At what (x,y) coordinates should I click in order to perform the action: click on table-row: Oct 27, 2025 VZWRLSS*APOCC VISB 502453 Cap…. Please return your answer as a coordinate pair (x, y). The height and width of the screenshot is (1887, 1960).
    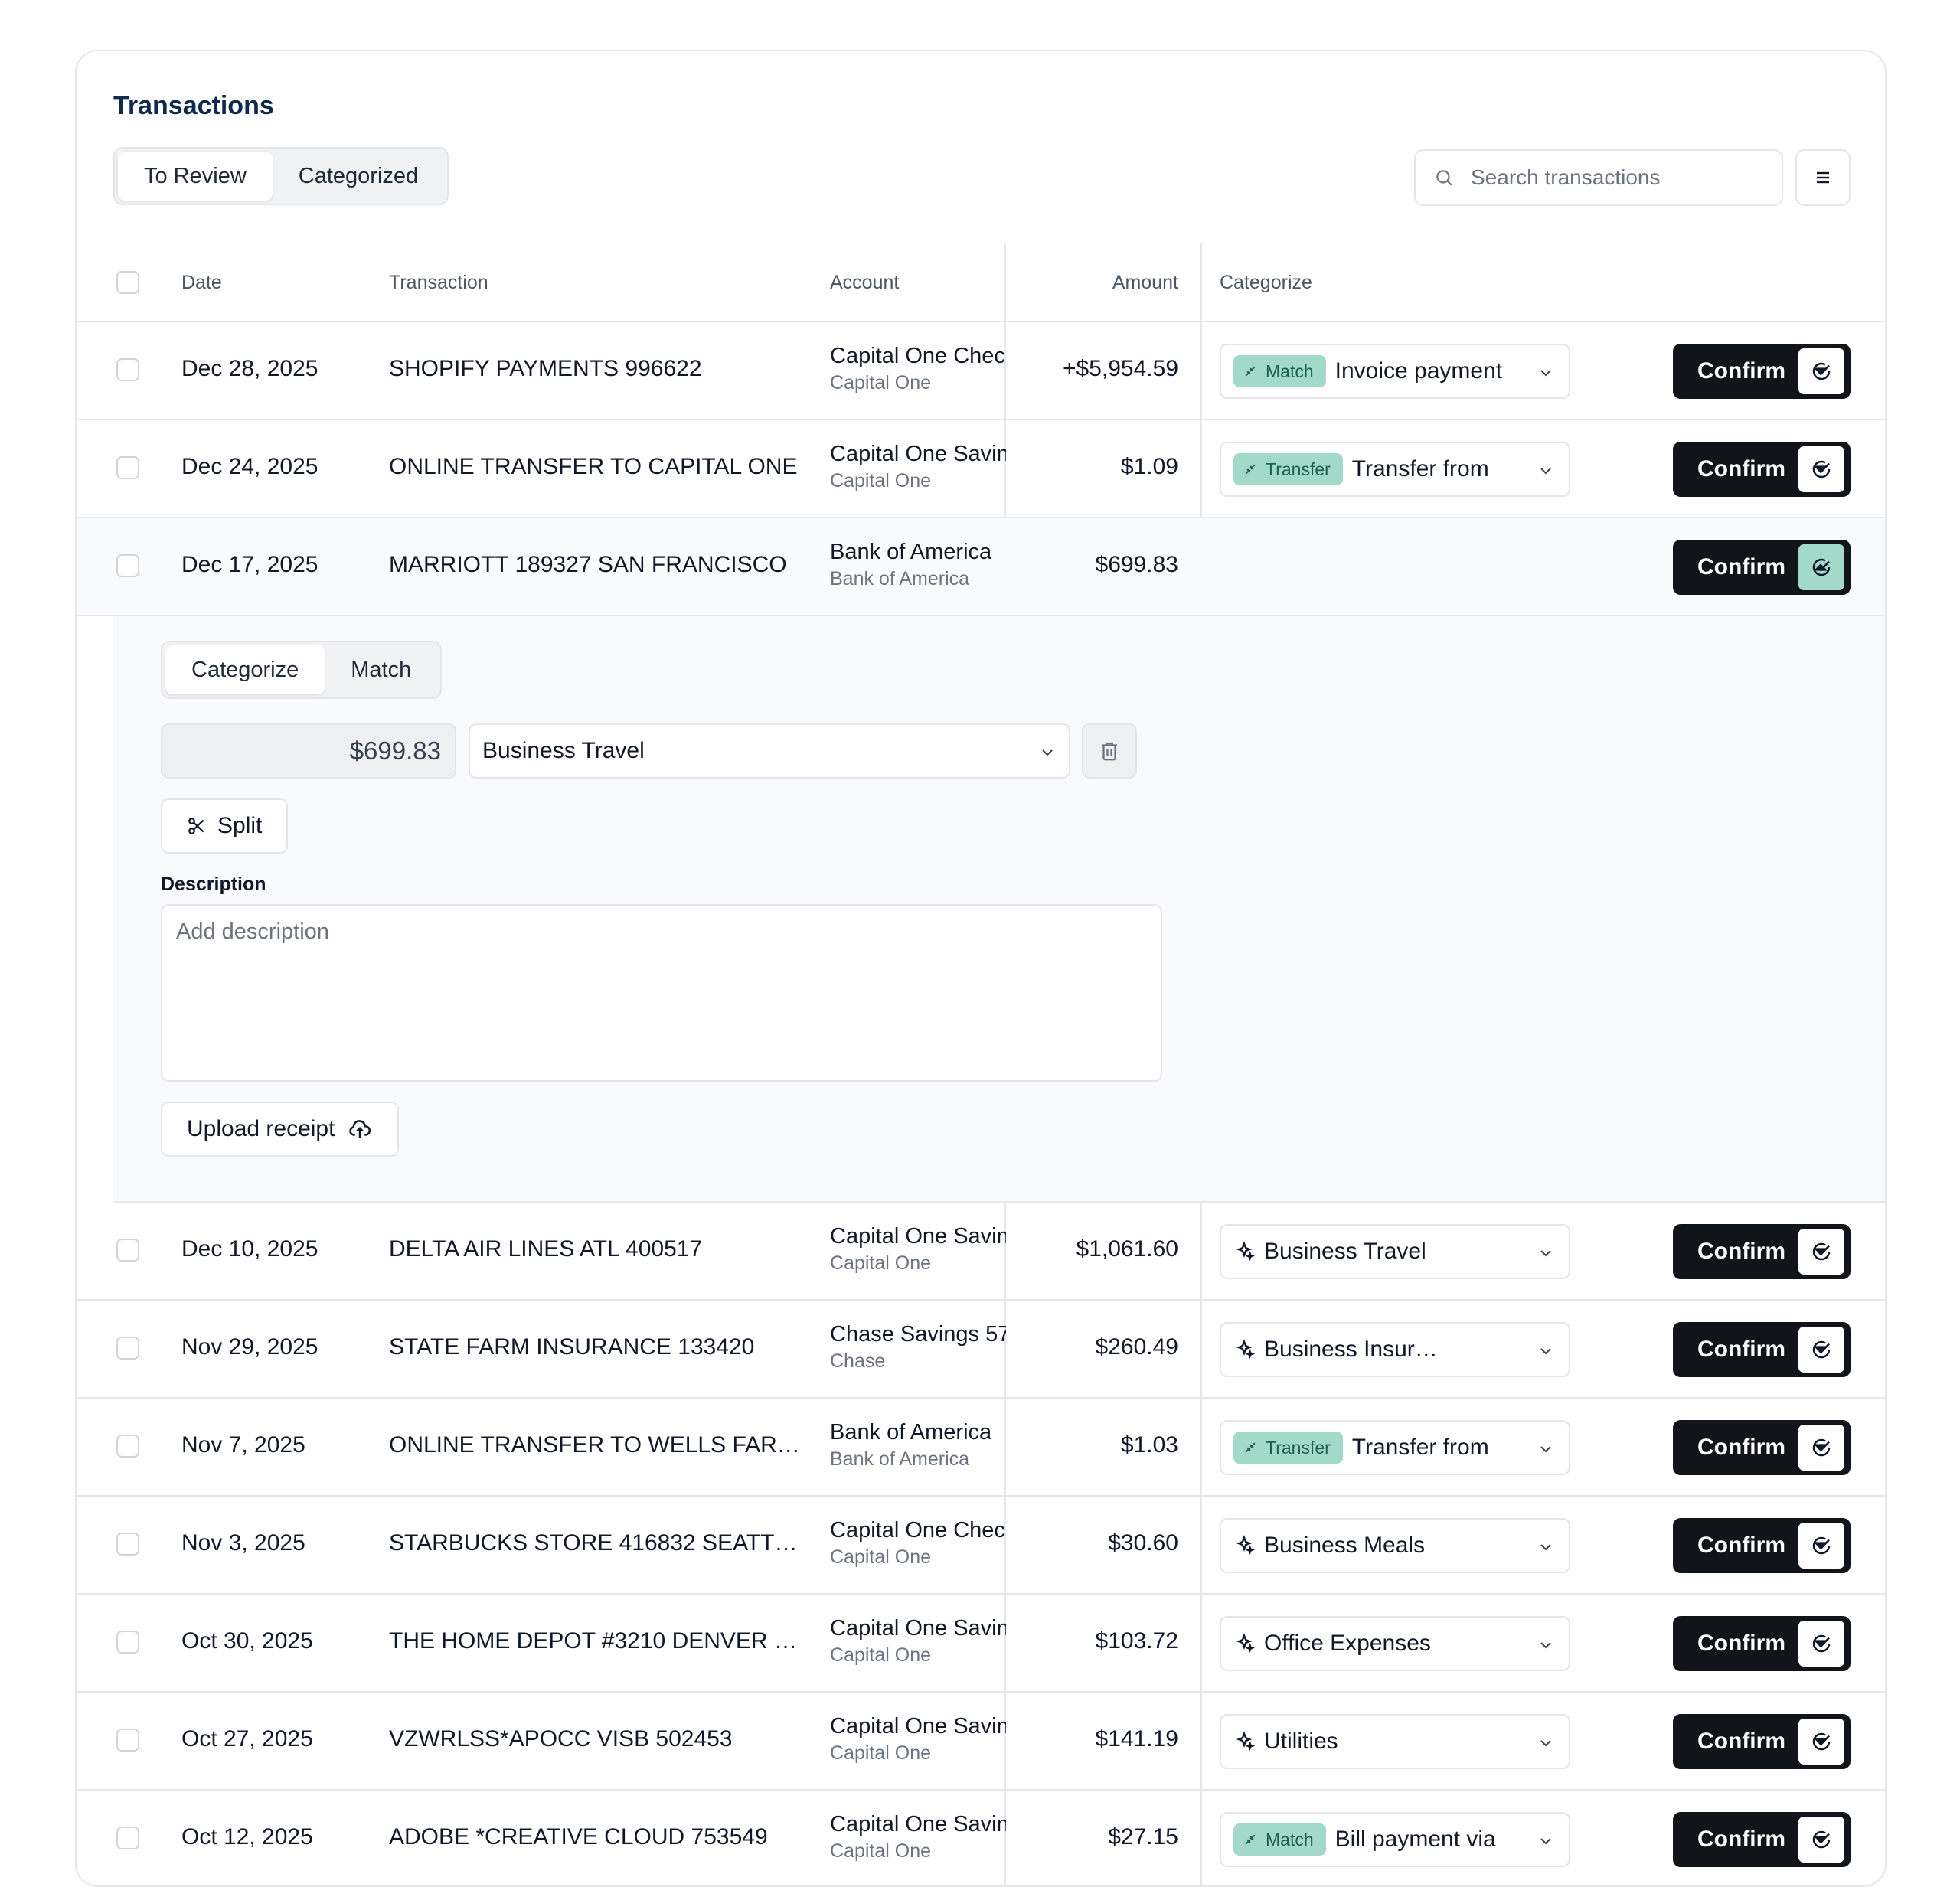
    Looking at the image, I should click on (981, 1742).